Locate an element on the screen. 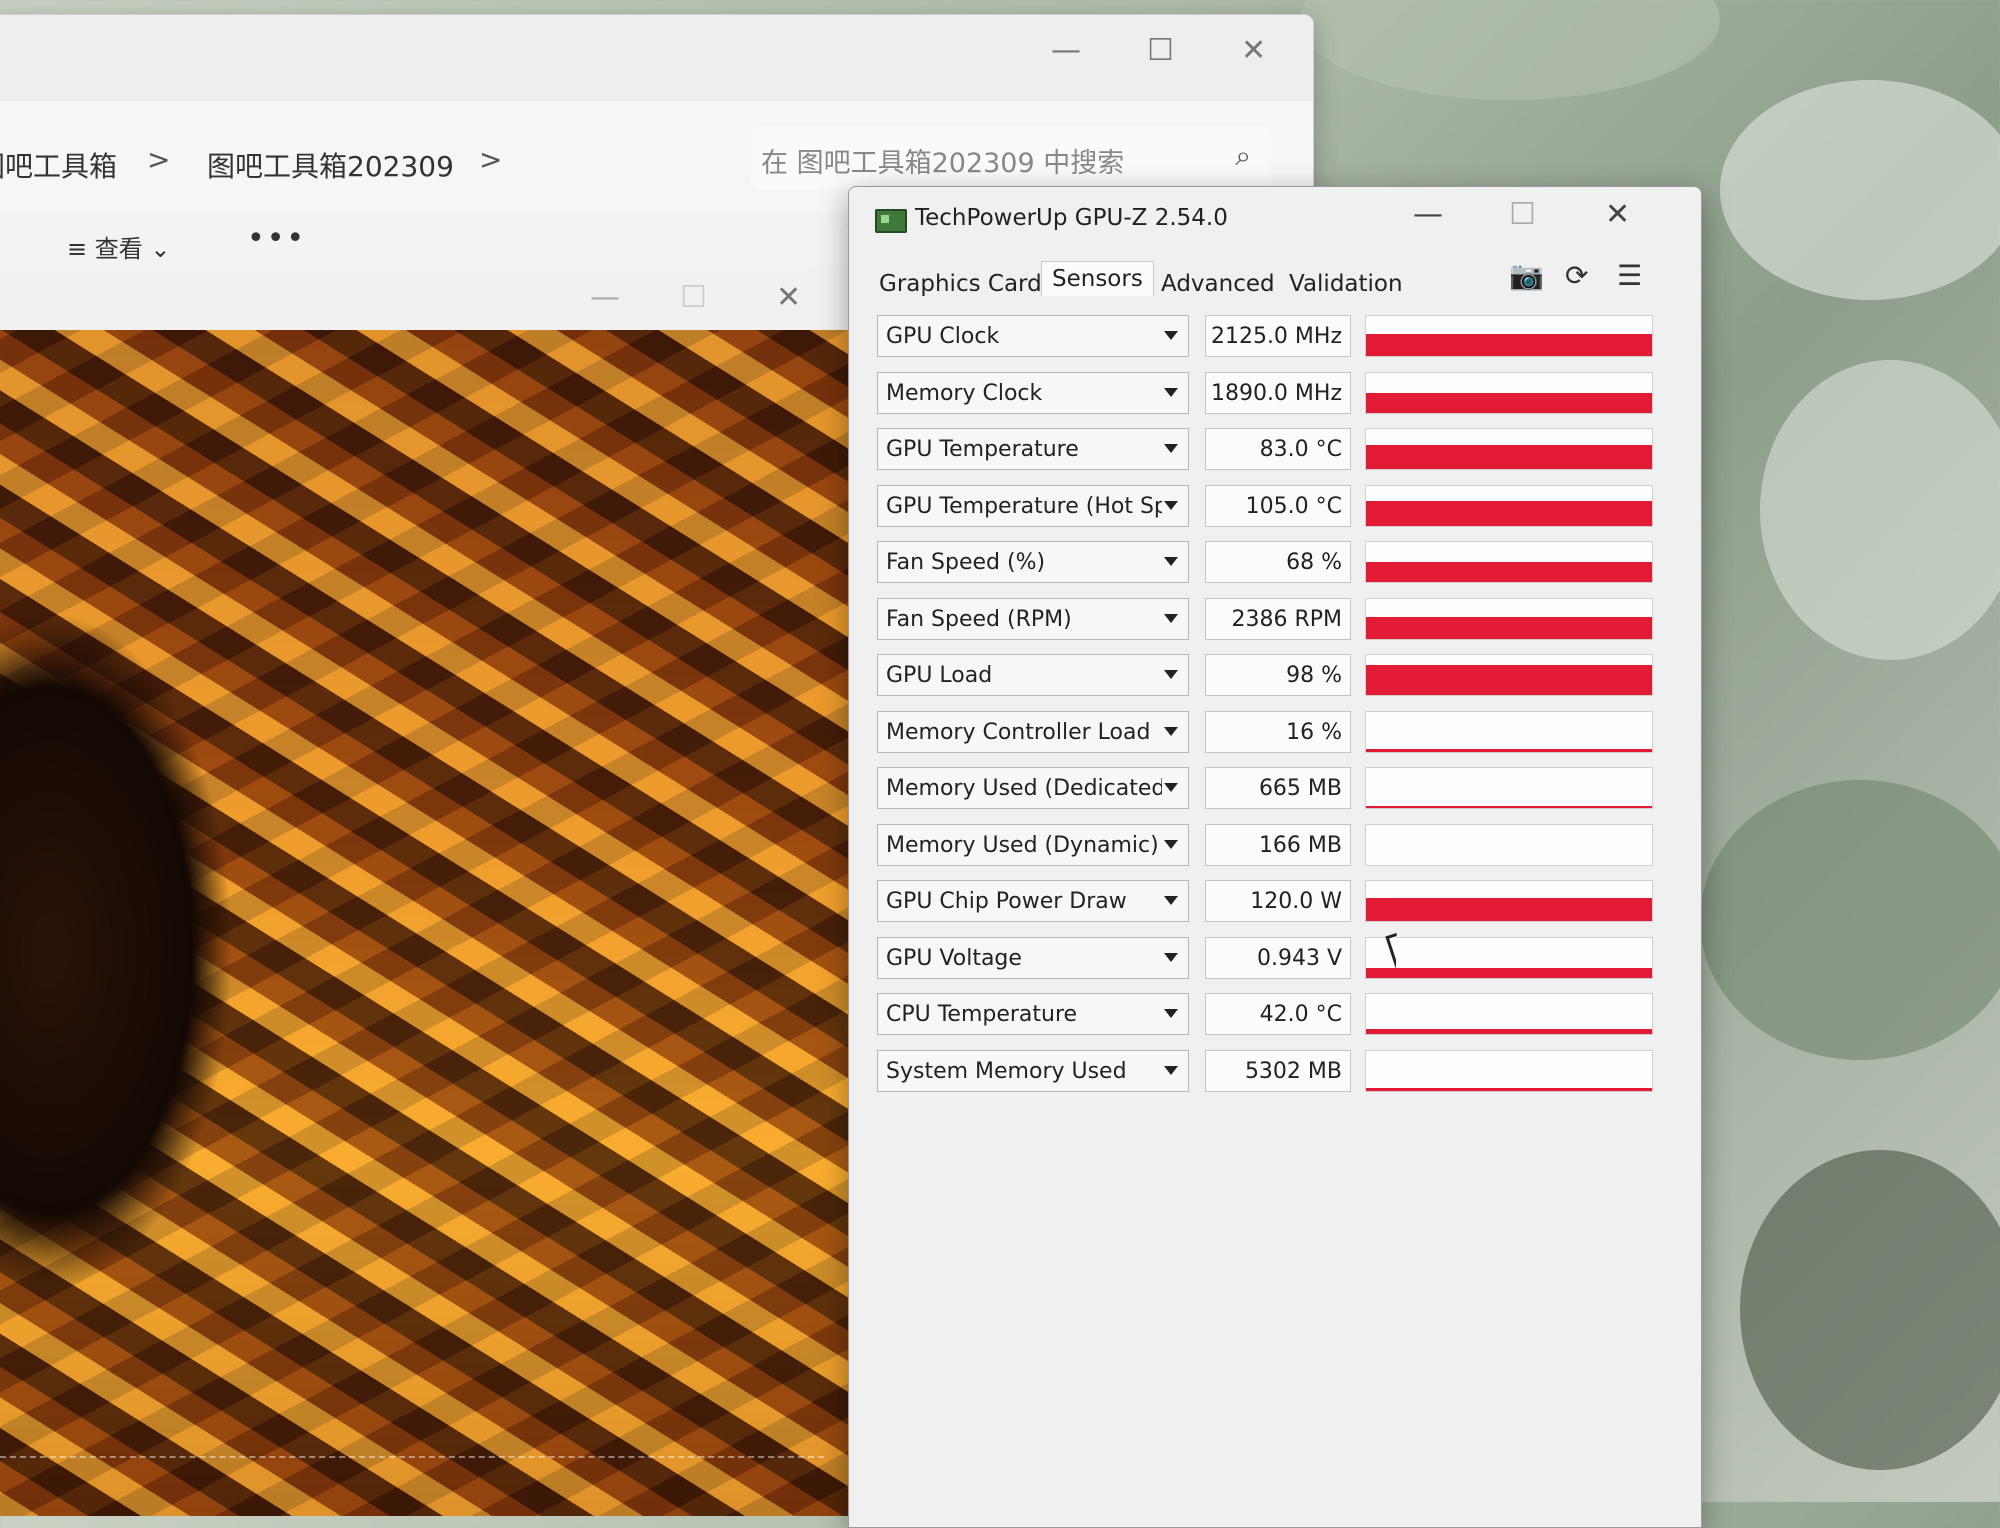  sensor-value: 105.0 °C is located at coordinates (1293, 506).